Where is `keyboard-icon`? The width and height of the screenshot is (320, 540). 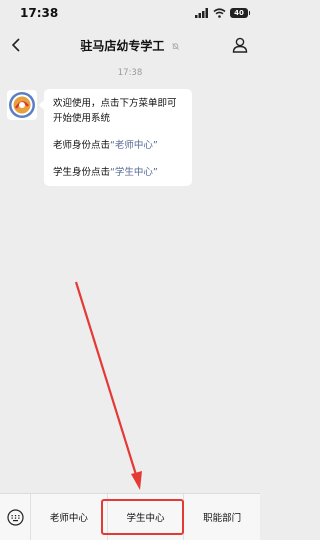
keyboard-icon is located at coordinates (15, 517).